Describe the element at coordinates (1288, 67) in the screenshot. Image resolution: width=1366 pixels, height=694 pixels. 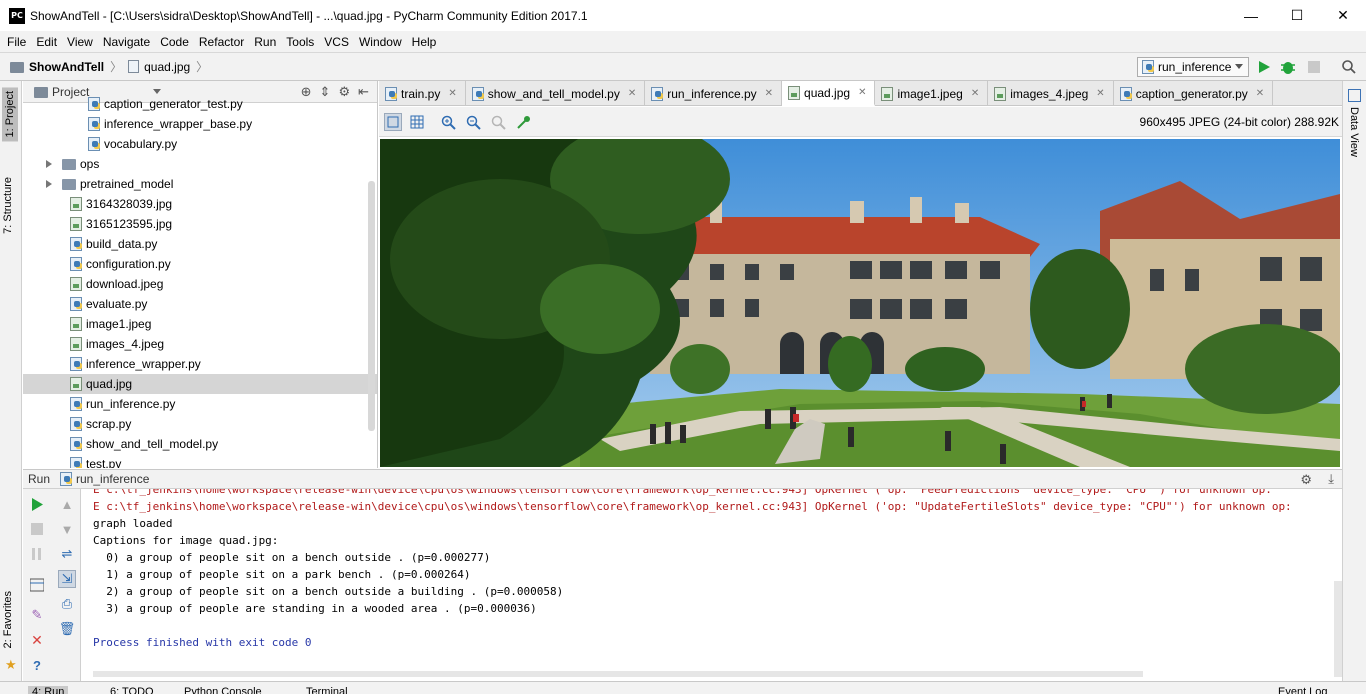
I see `debug-button` at that location.